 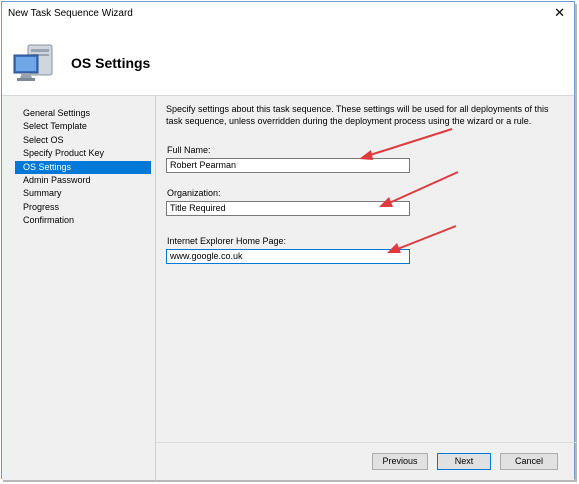 What do you see at coordinates (83, 180) in the screenshot?
I see `nav-item-admin-password: Admin Password` at bounding box center [83, 180].